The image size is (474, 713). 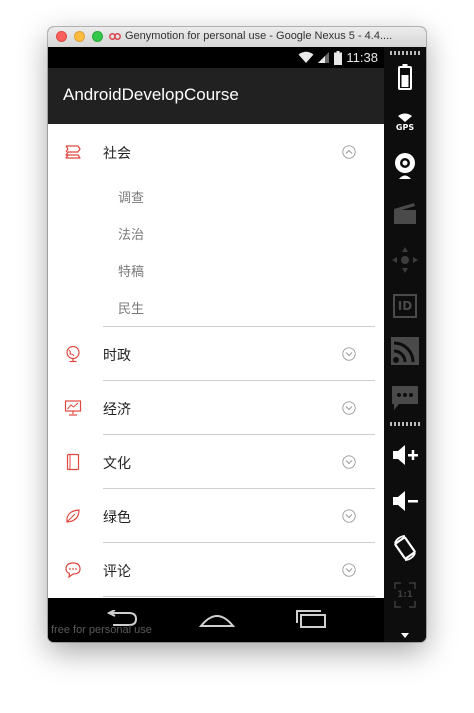 I want to click on group-label: 文化, so click(x=117, y=464).